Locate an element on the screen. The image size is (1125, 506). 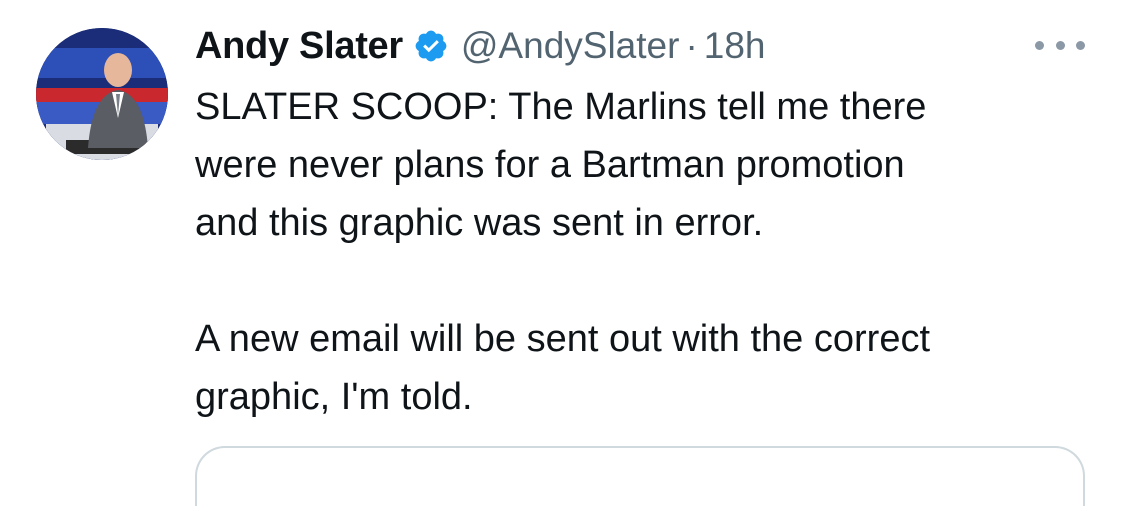
tweet-text-line: and this graphic was sent in error. is located at coordinates (479, 223).